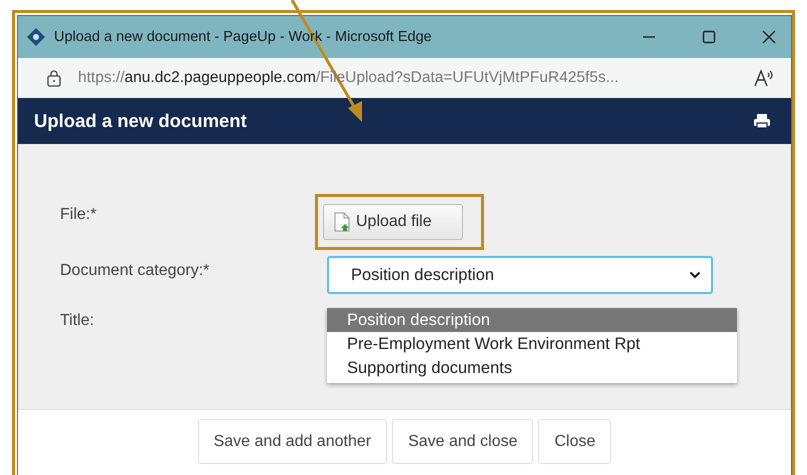 Image resolution: width=807 pixels, height=475 pixels. What do you see at coordinates (54, 78) in the screenshot?
I see `lock-icon` at bounding box center [54, 78].